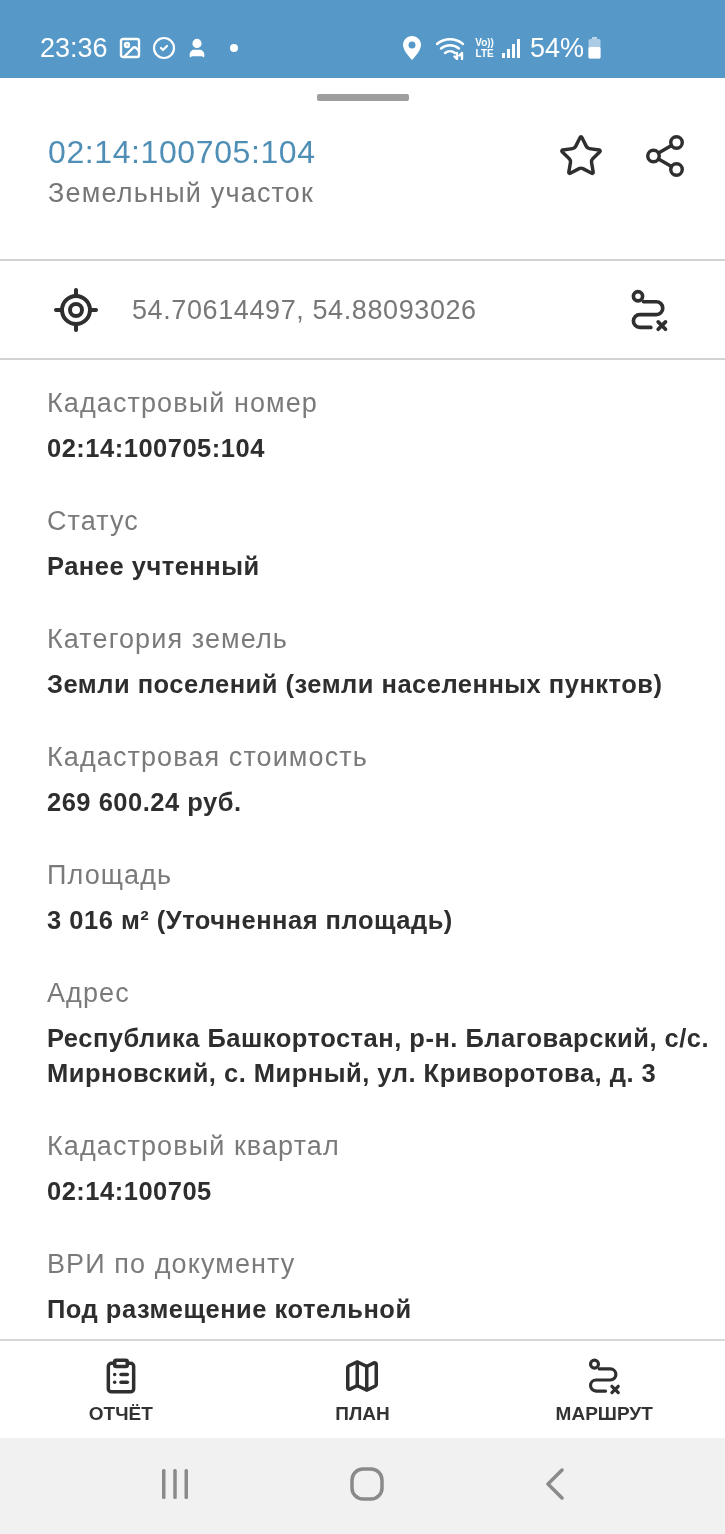 This screenshot has height=1534, width=725. Describe the element at coordinates (556, 48) in the screenshot. I see `battery-percent: 54%` at that location.